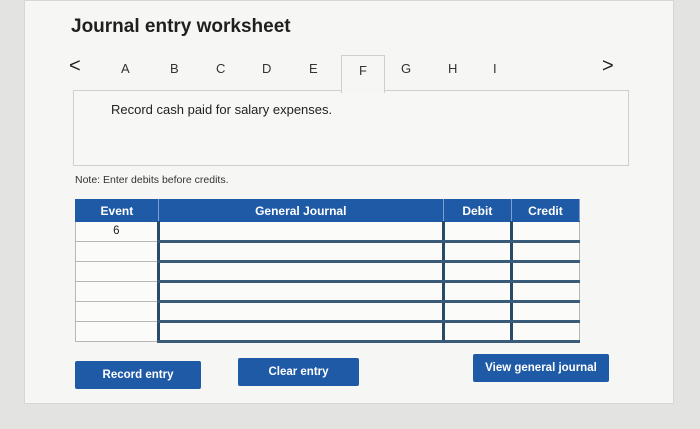  Describe the element at coordinates (545, 210) in the screenshot. I see `header-credit: Credit` at that location.